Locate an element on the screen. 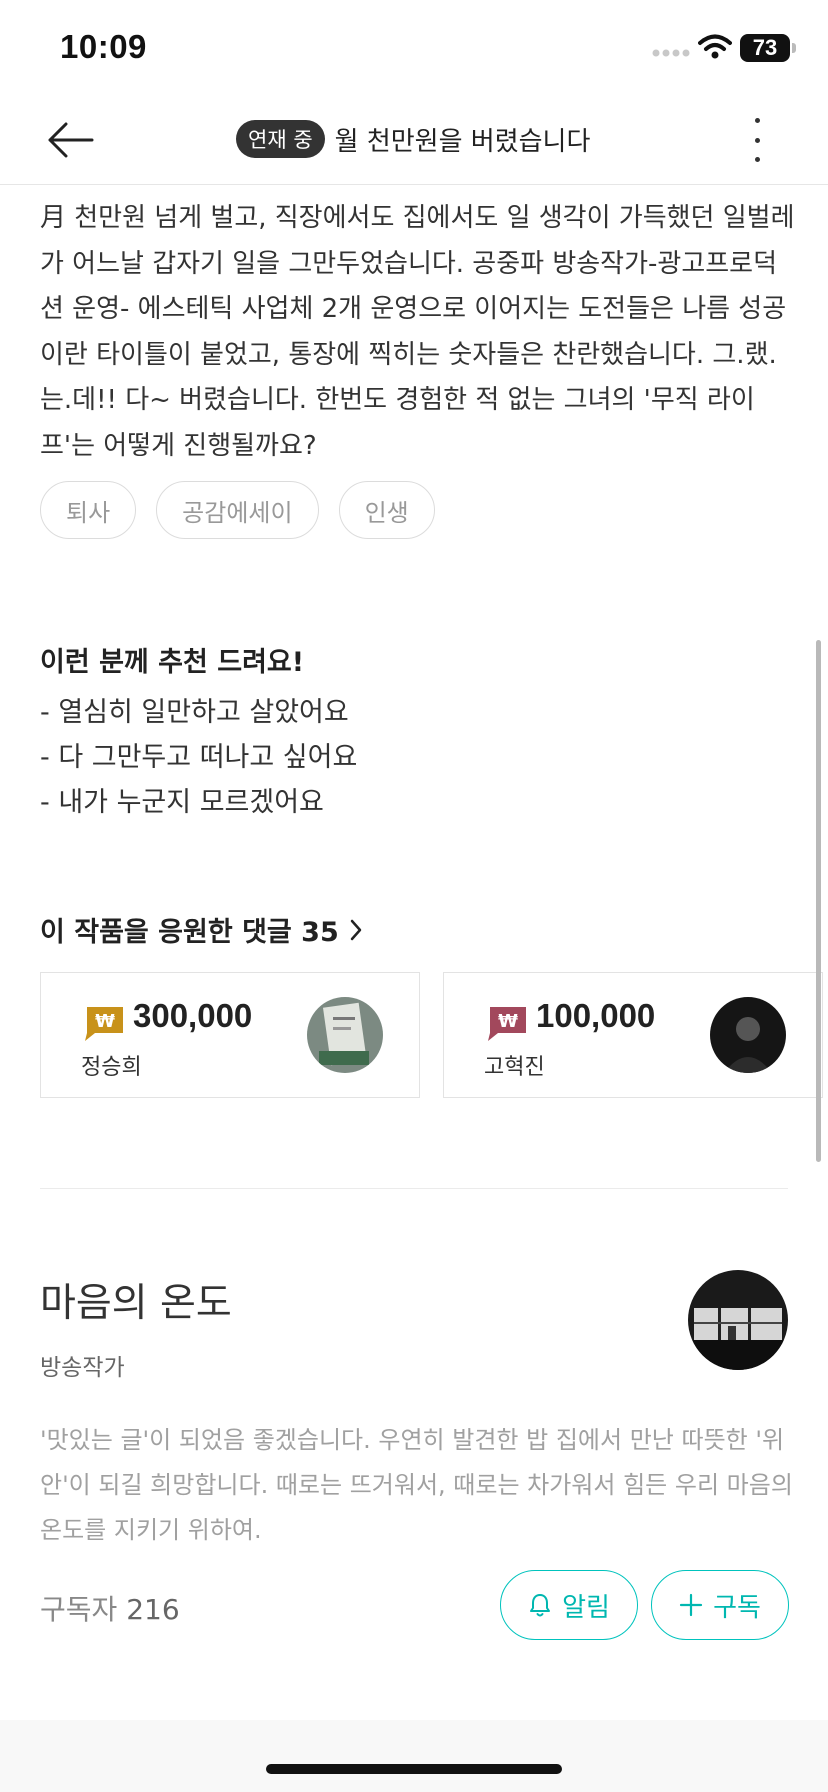 The width and height of the screenshot is (828, 1792). recommend-title: 이런 분께 추천 드려요! is located at coordinates (172, 662).